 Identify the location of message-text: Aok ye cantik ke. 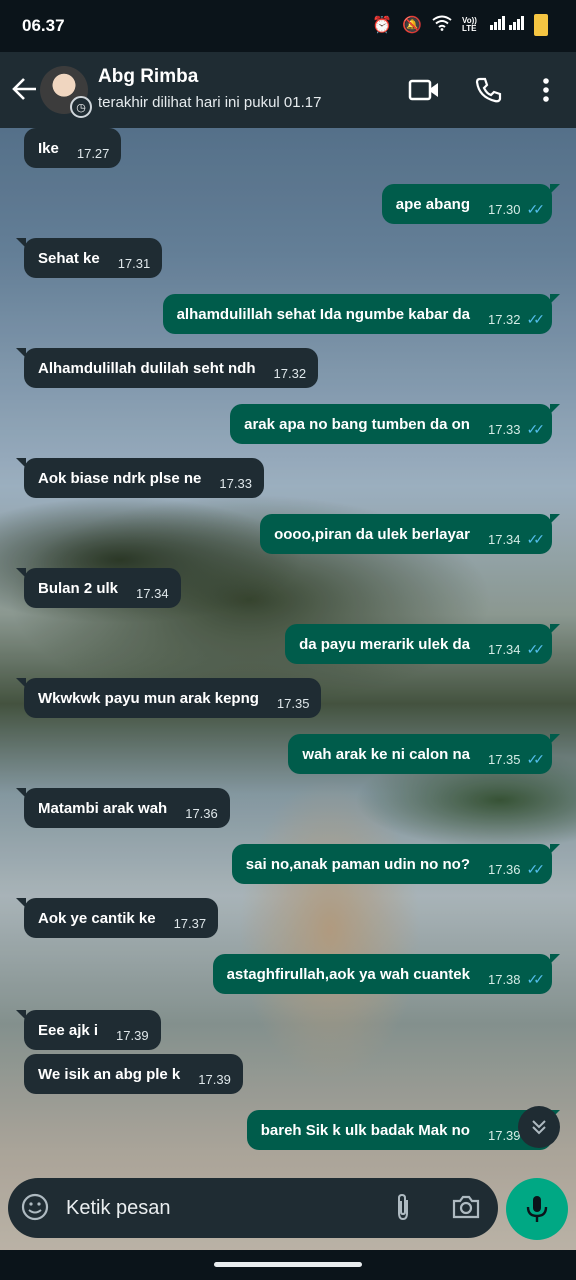
(97, 918).